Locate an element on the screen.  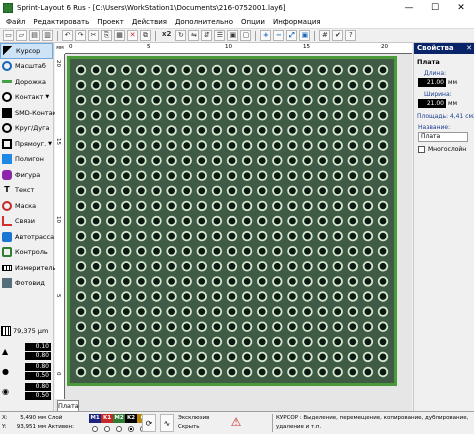
tool-pad: Контакт ▼ is located at coordinates (26, 98).